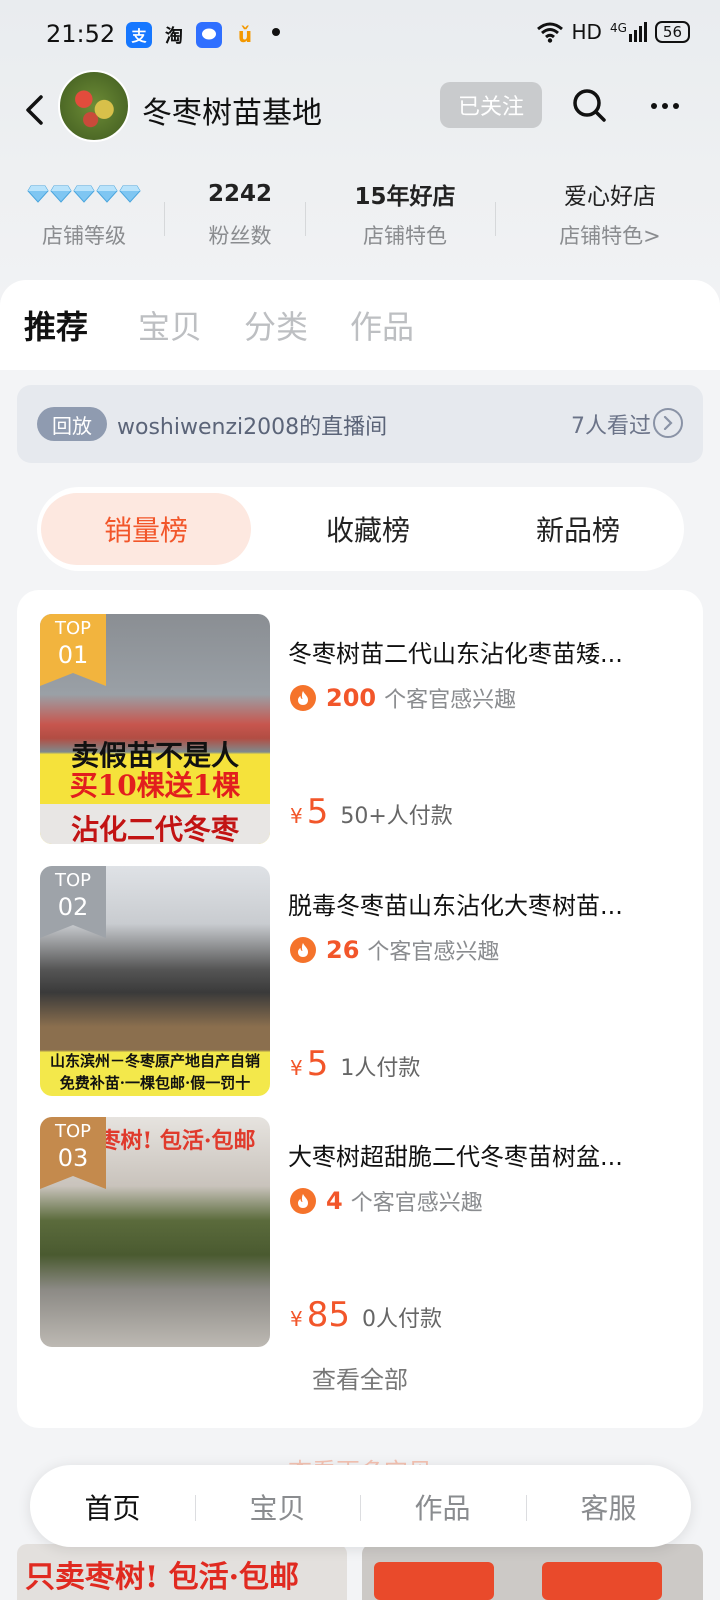 The image size is (720, 1600). Describe the element at coordinates (81, 34) in the screenshot. I see `status-time: 21:52` at that location.